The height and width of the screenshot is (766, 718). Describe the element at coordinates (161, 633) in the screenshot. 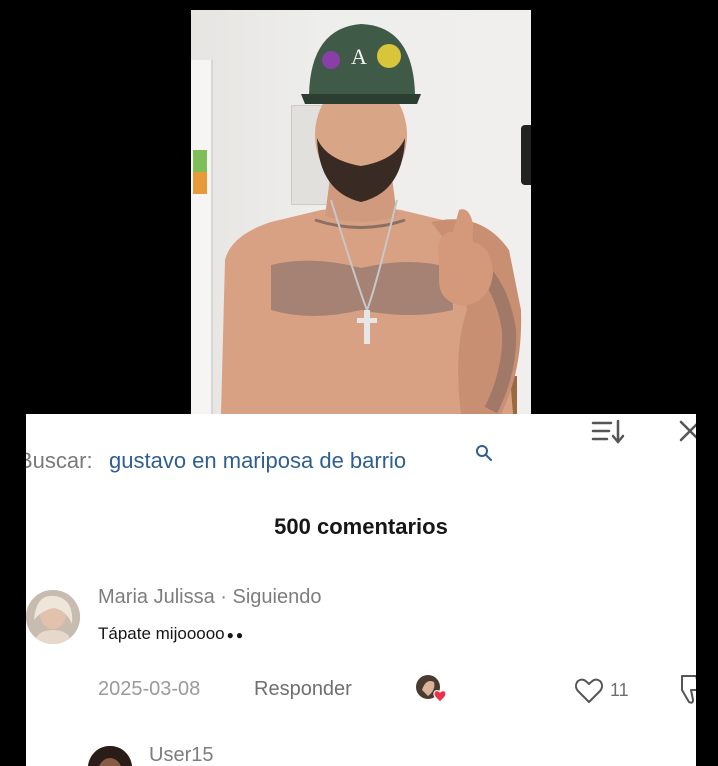

I see `comment-text-body: Tápate mijooooo` at that location.